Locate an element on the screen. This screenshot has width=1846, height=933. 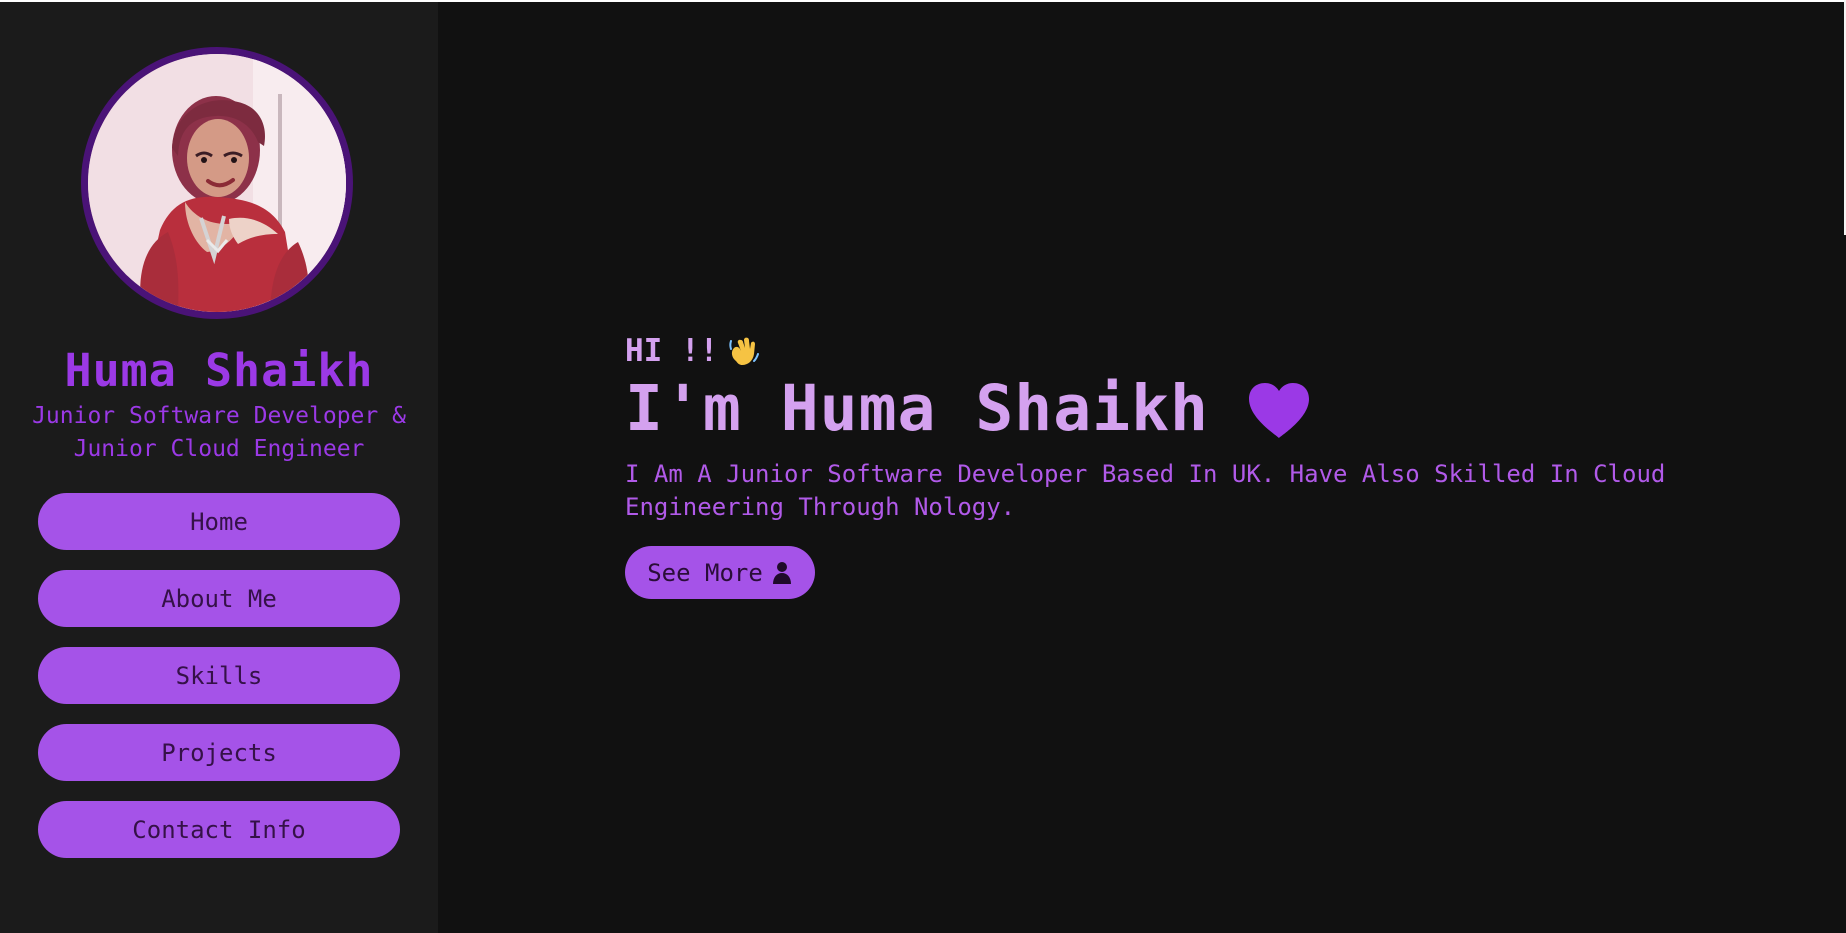
nav-projects-button: Projects is located at coordinates (219, 752).